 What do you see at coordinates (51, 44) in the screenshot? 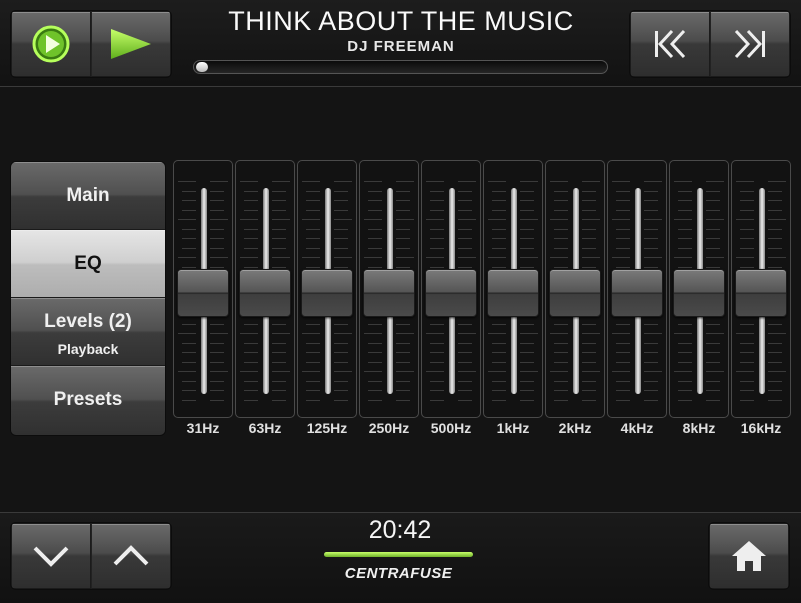
I see `play-circle-button` at bounding box center [51, 44].